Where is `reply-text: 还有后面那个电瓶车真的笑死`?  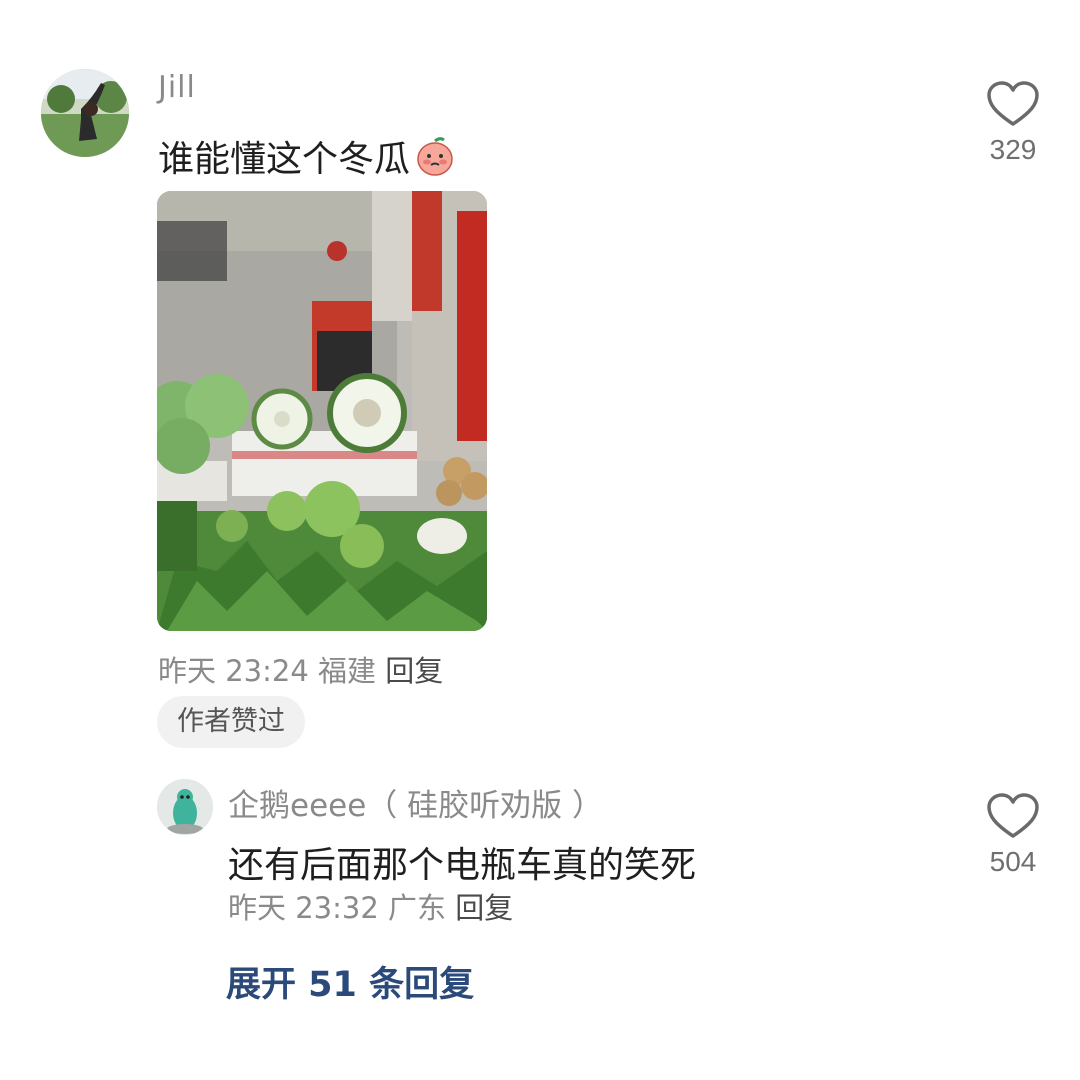
reply-text: 还有后面那个电瓶车真的笑死 is located at coordinates (462, 865).